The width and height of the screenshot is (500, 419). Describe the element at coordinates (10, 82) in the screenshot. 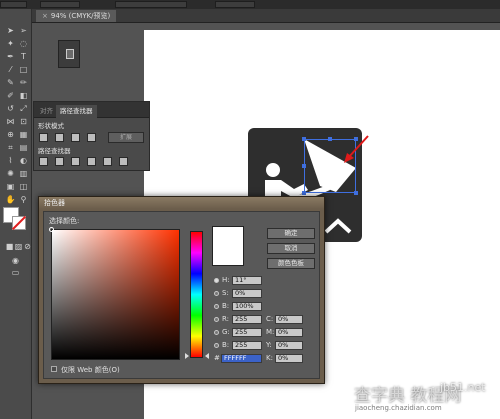

I see `paintbrush-tool-icon: ✎` at that location.